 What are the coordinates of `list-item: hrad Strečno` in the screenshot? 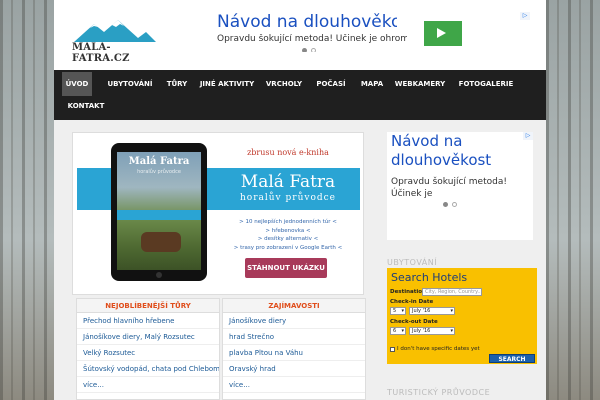 It's located at (294, 337).